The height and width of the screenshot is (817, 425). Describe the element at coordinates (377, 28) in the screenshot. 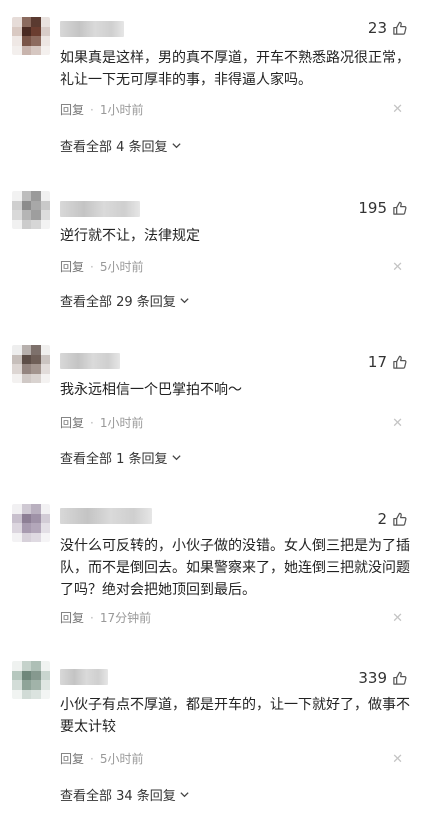

I see `like-count: 23` at that location.